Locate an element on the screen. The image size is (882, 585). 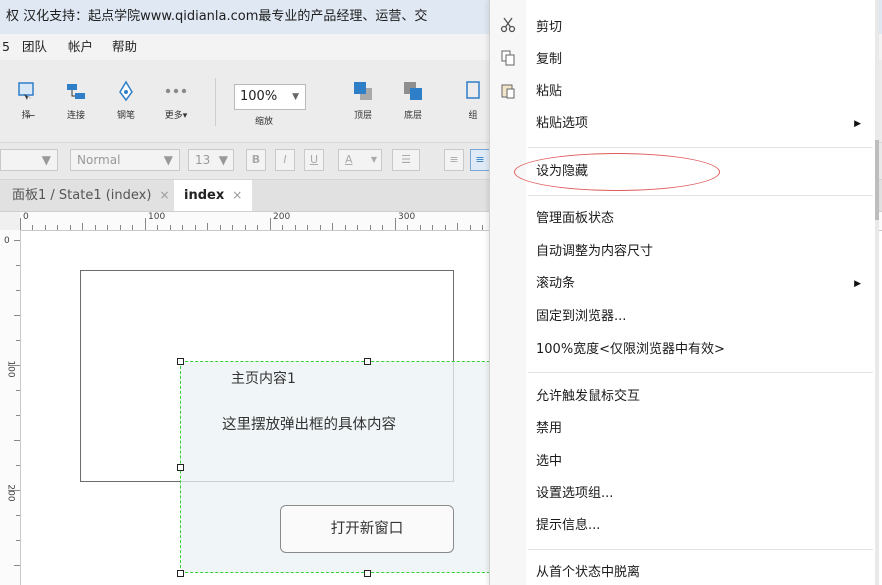
menu-item-fit-to-content: 自动调整为内容尺寸 is located at coordinates (594, 252).